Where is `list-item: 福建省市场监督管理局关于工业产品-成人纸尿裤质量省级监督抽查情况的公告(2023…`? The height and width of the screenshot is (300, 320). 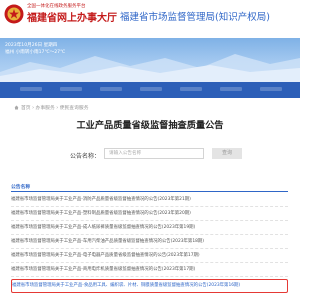 list-item: 福建省市场监督管理局关于工业产品-成人纸尿裤质量省级监督抽查情况的公告(2023… is located at coordinates (149, 228).